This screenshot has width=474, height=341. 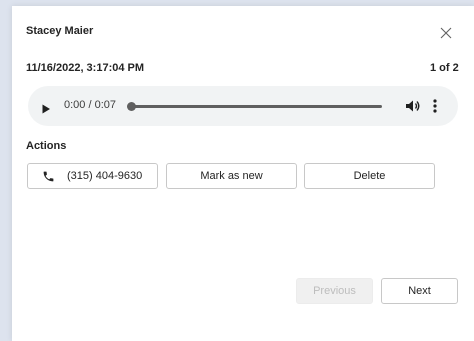 I want to click on more-options-button, so click(x=435, y=106).